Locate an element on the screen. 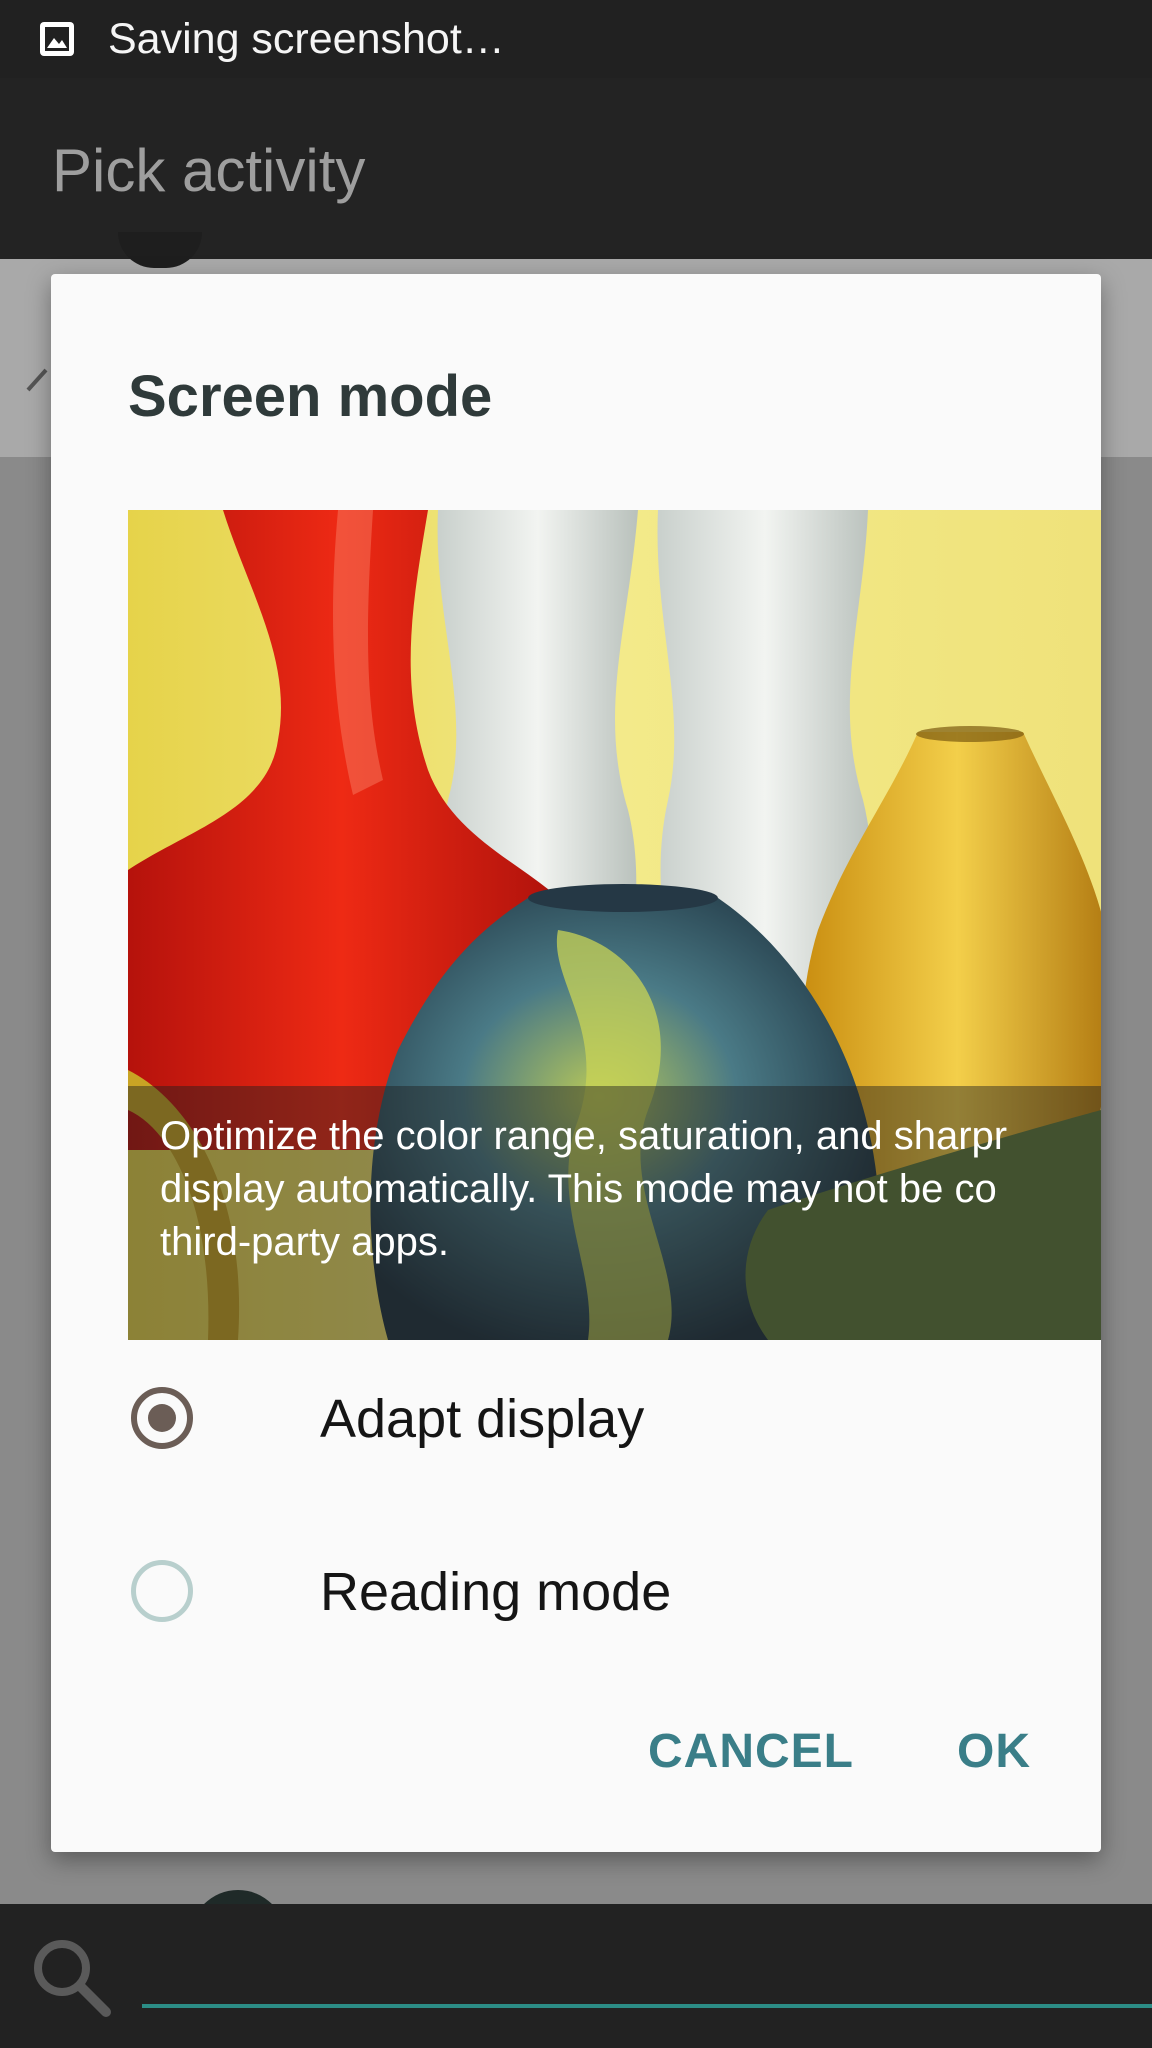 The image size is (1152, 2048). page-title: Pick activity is located at coordinates (209, 170).